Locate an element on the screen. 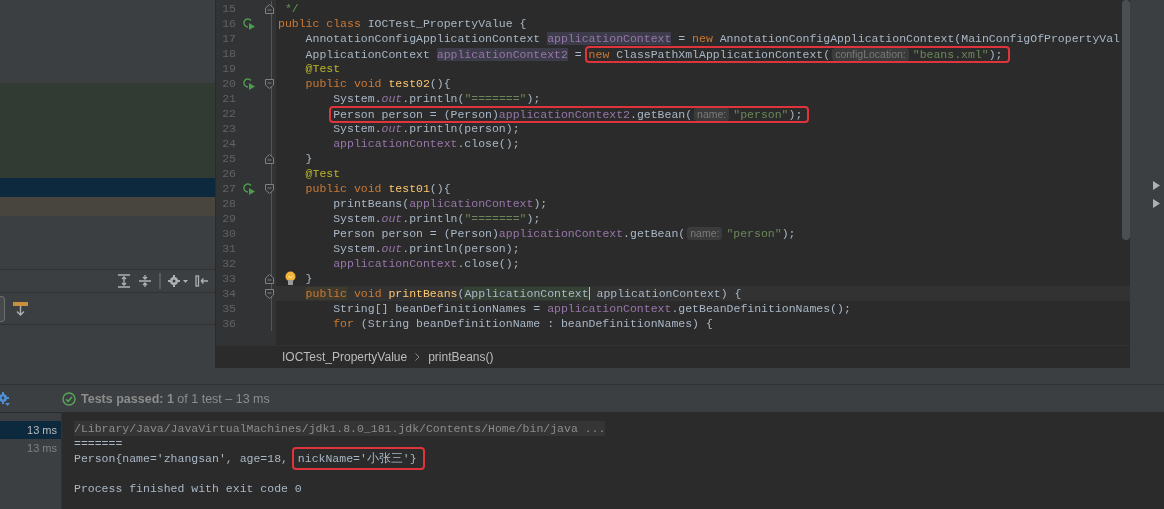 Image resolution: width=1164 pixels, height=509 pixels. breadcrumb-item: printBeans() is located at coordinates (461, 357).